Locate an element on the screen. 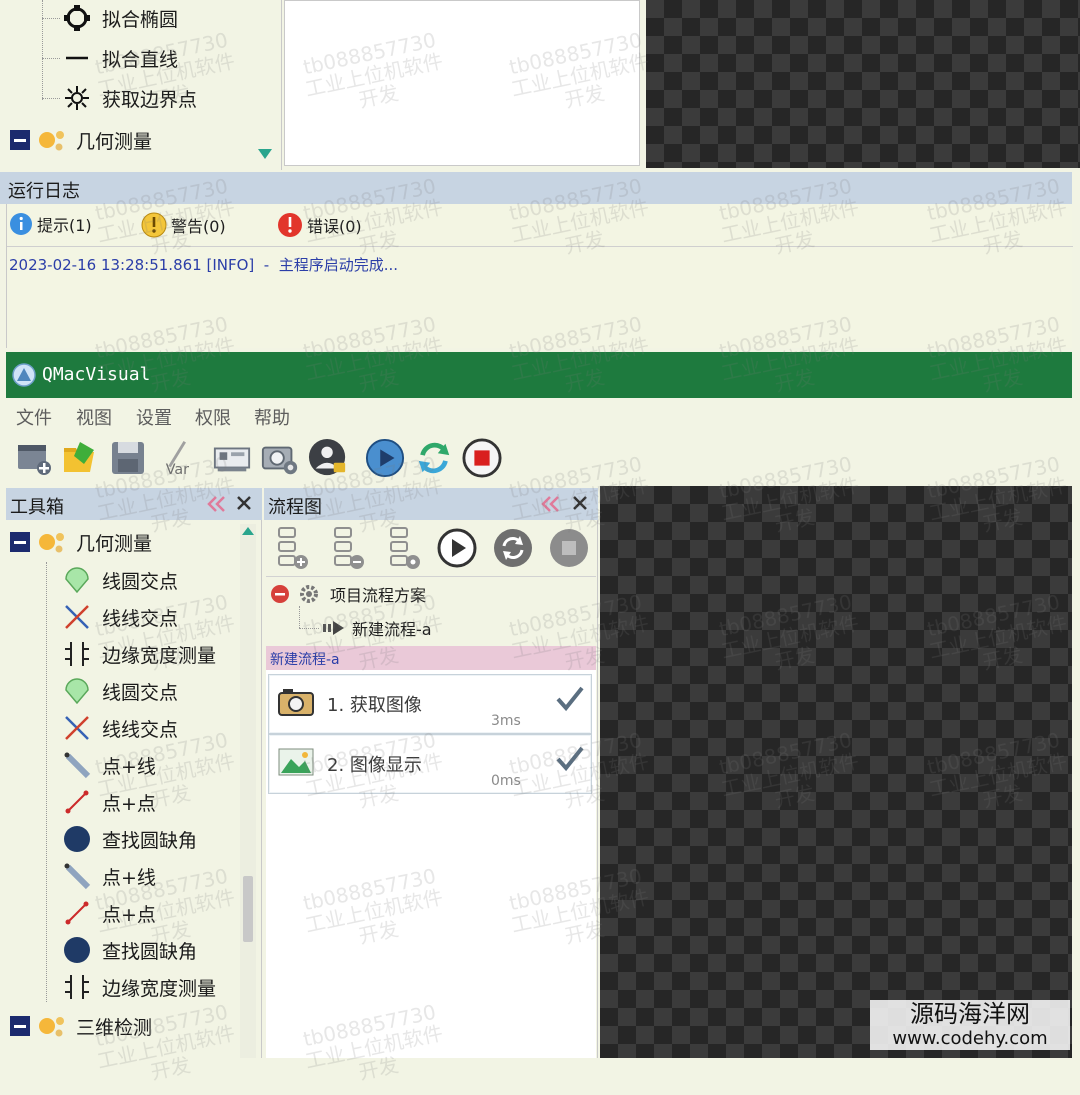  scroll-up-arrow-icon is located at coordinates (248, 531).